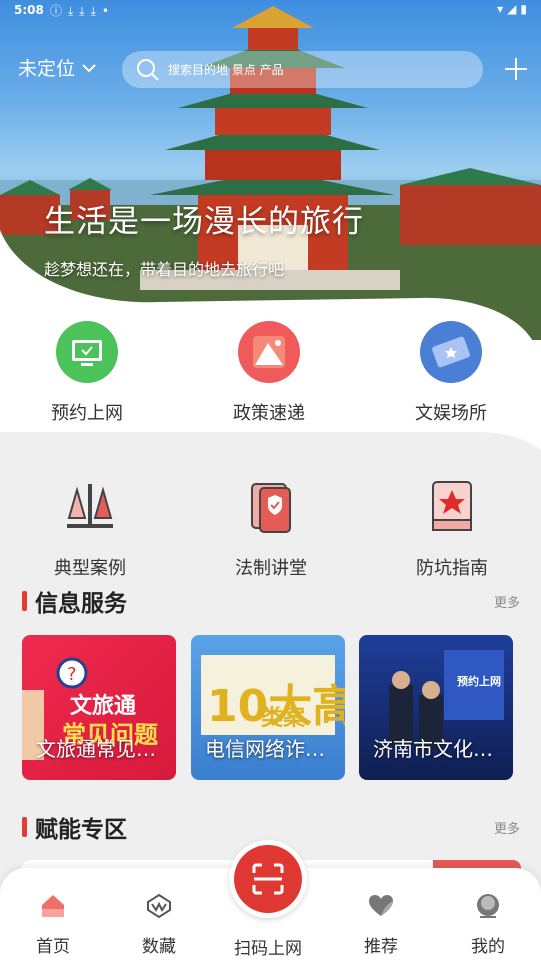 The width and height of the screenshot is (541, 961). What do you see at coordinates (29, 10) in the screenshot?
I see `status-time: 5:08` at bounding box center [29, 10].